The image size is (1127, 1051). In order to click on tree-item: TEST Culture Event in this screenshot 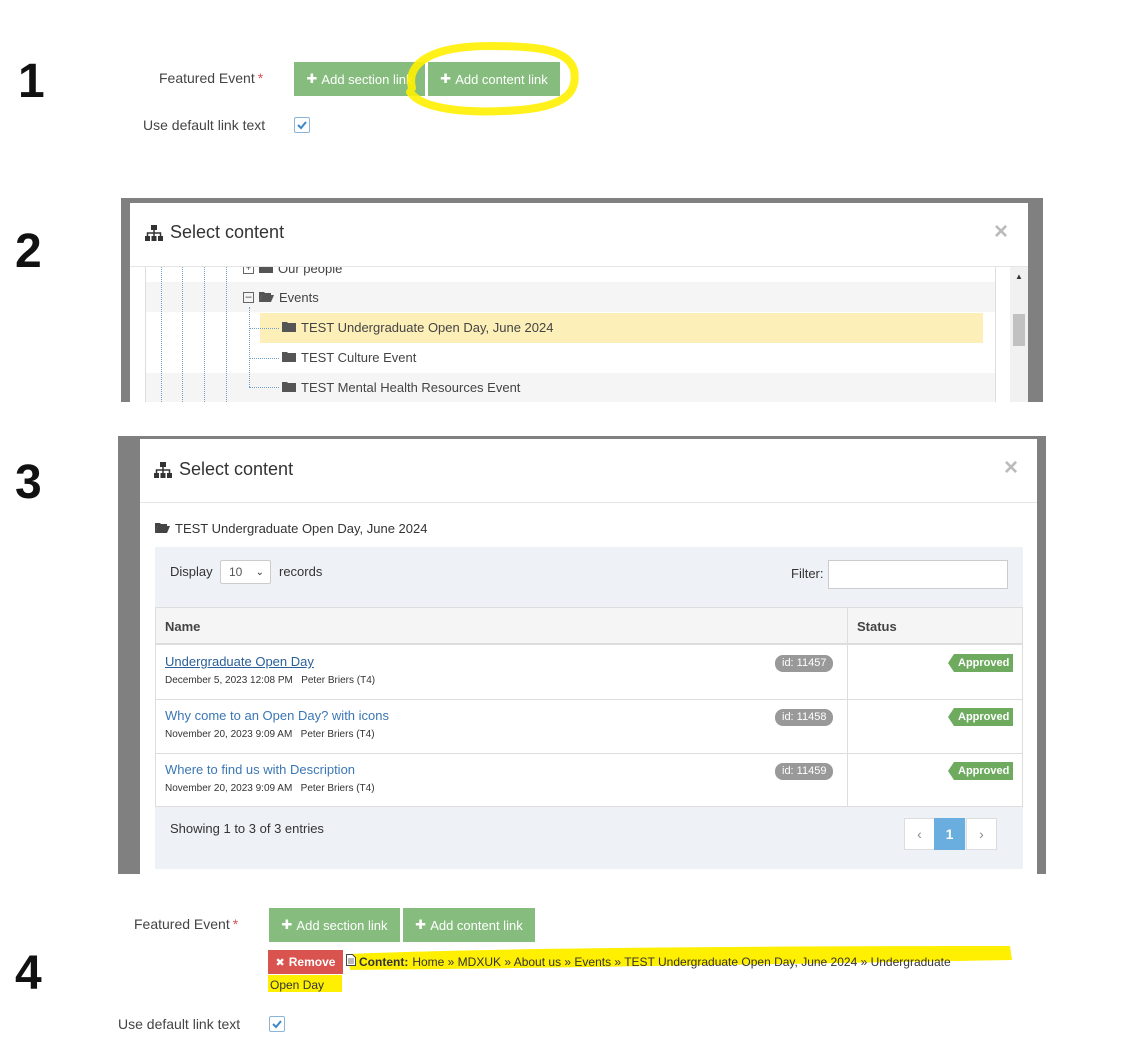, I will do `click(349, 357)`.